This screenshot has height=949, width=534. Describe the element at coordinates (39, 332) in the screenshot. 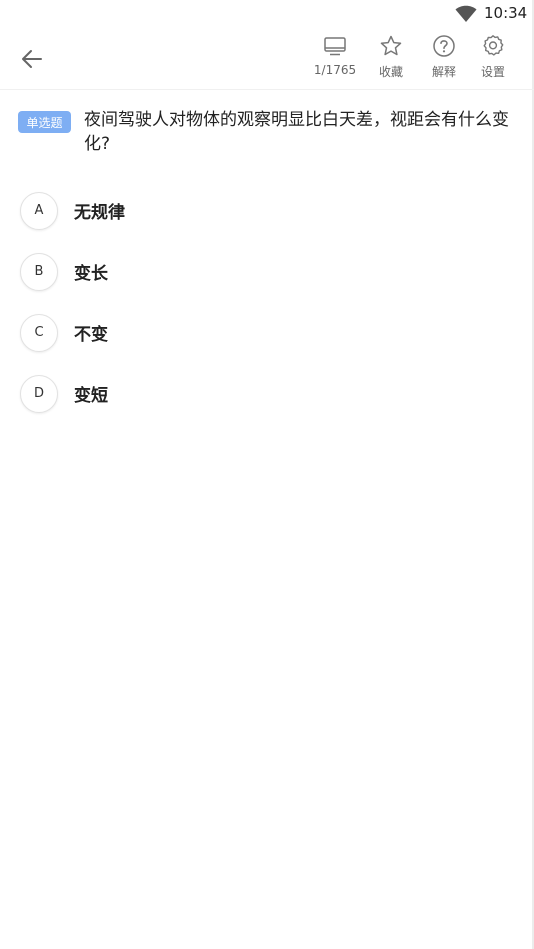

I see `option-letter: C` at that location.